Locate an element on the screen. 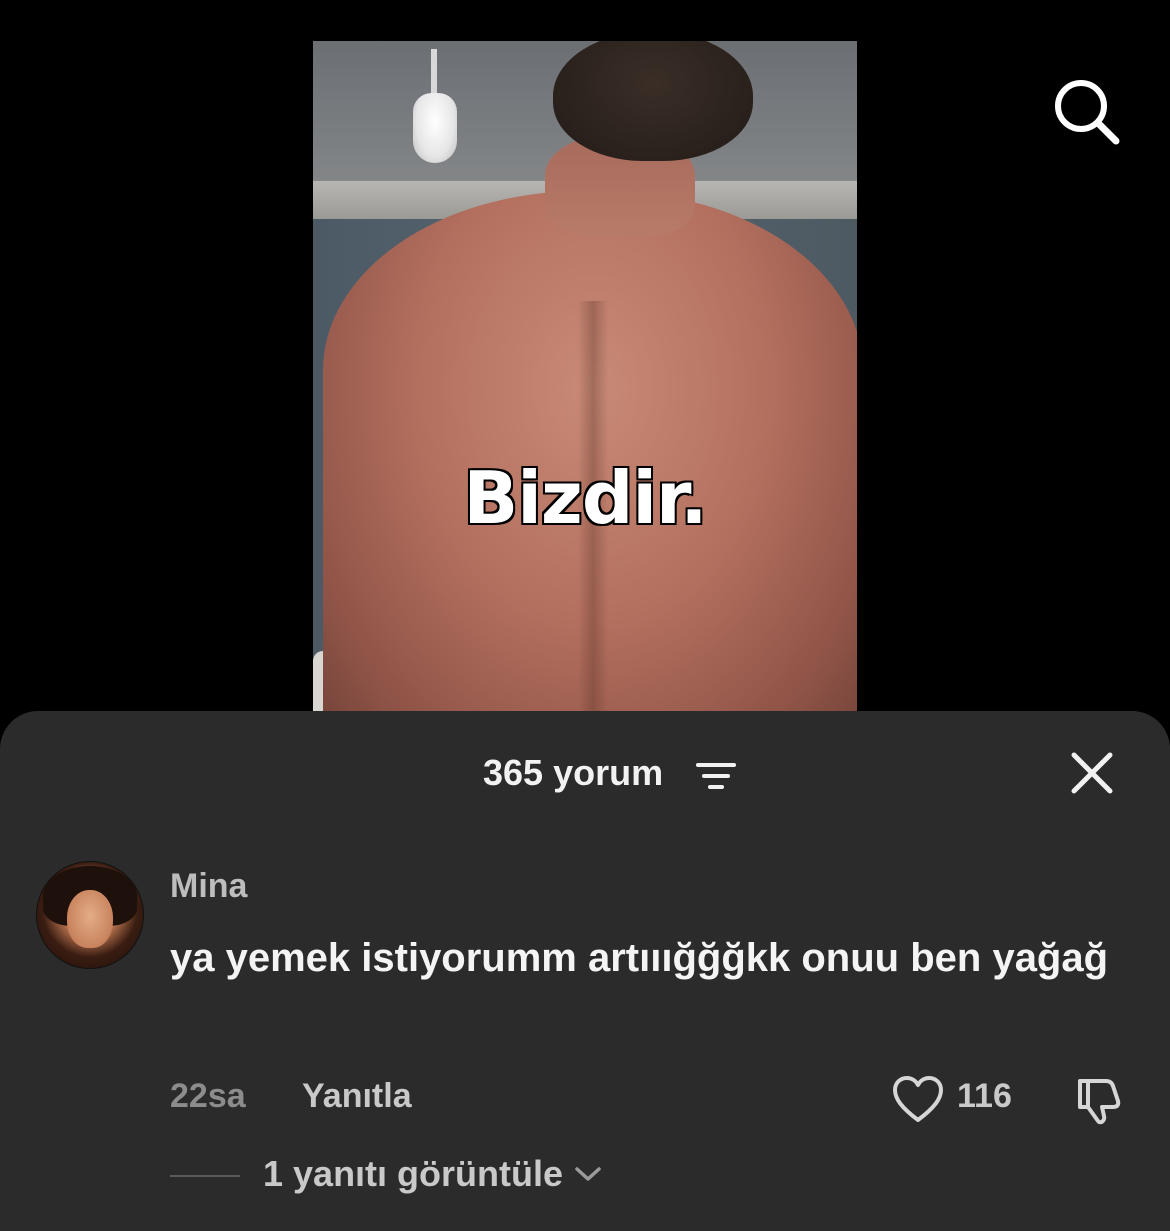  view-replies-button: 1 yanıtı görüntüle is located at coordinates (433, 1177).